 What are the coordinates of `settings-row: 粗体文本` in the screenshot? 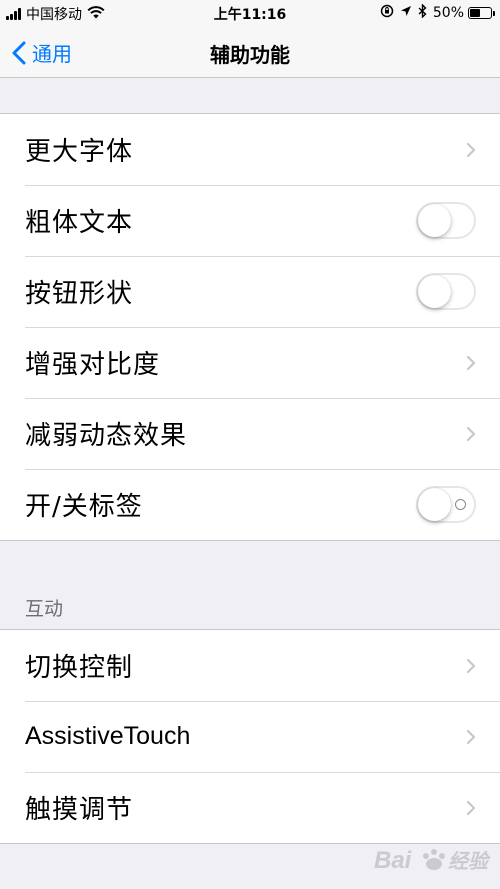 It's located at (250, 220).